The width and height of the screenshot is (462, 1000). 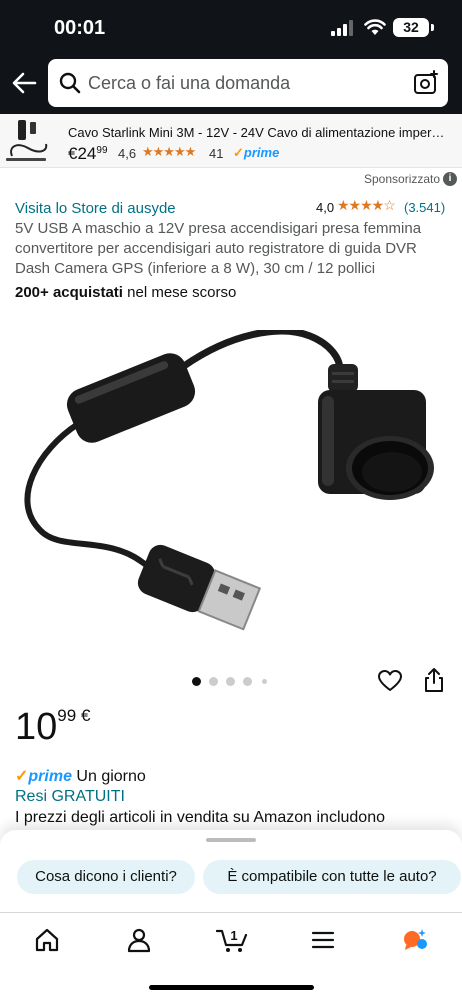 I want to click on cart-icon: 1, so click(x=232, y=940).